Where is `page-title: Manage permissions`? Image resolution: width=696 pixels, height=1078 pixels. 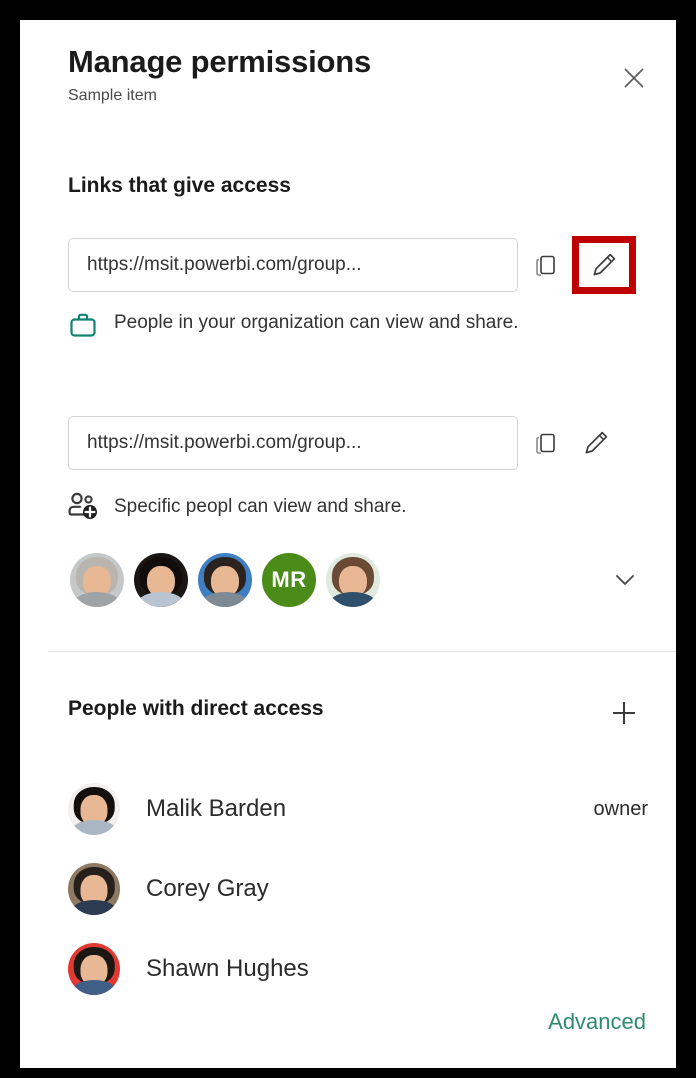 page-title: Manage permissions is located at coordinates (220, 61).